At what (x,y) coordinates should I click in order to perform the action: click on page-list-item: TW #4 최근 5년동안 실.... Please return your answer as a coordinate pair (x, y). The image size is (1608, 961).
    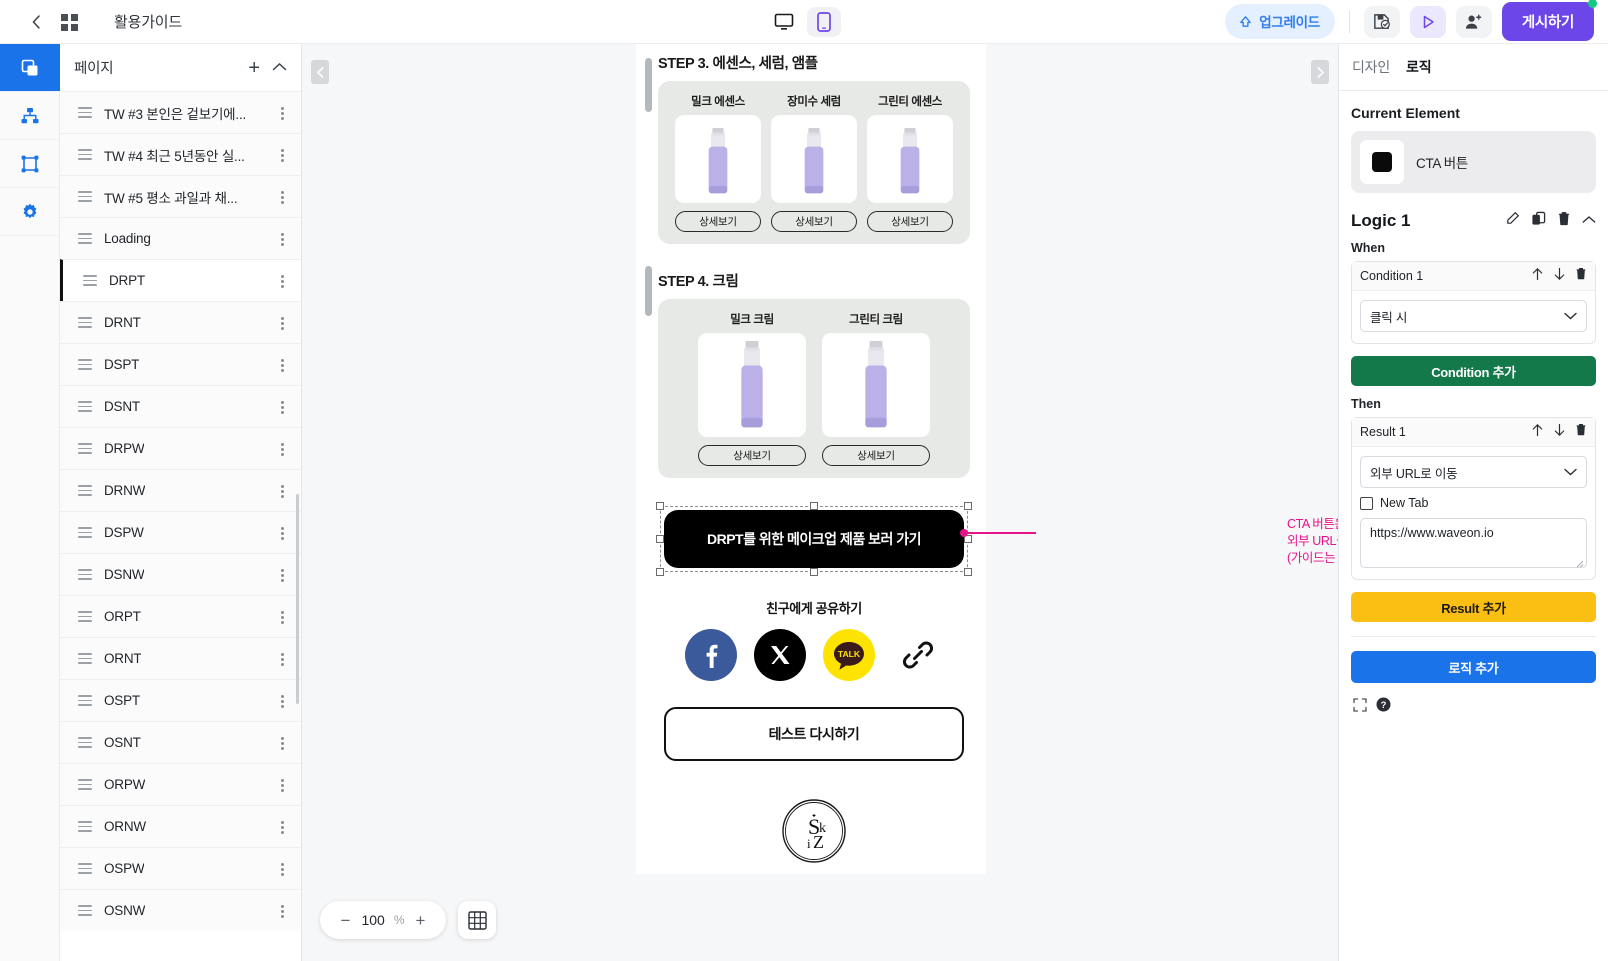
    Looking at the image, I should click on (180, 154).